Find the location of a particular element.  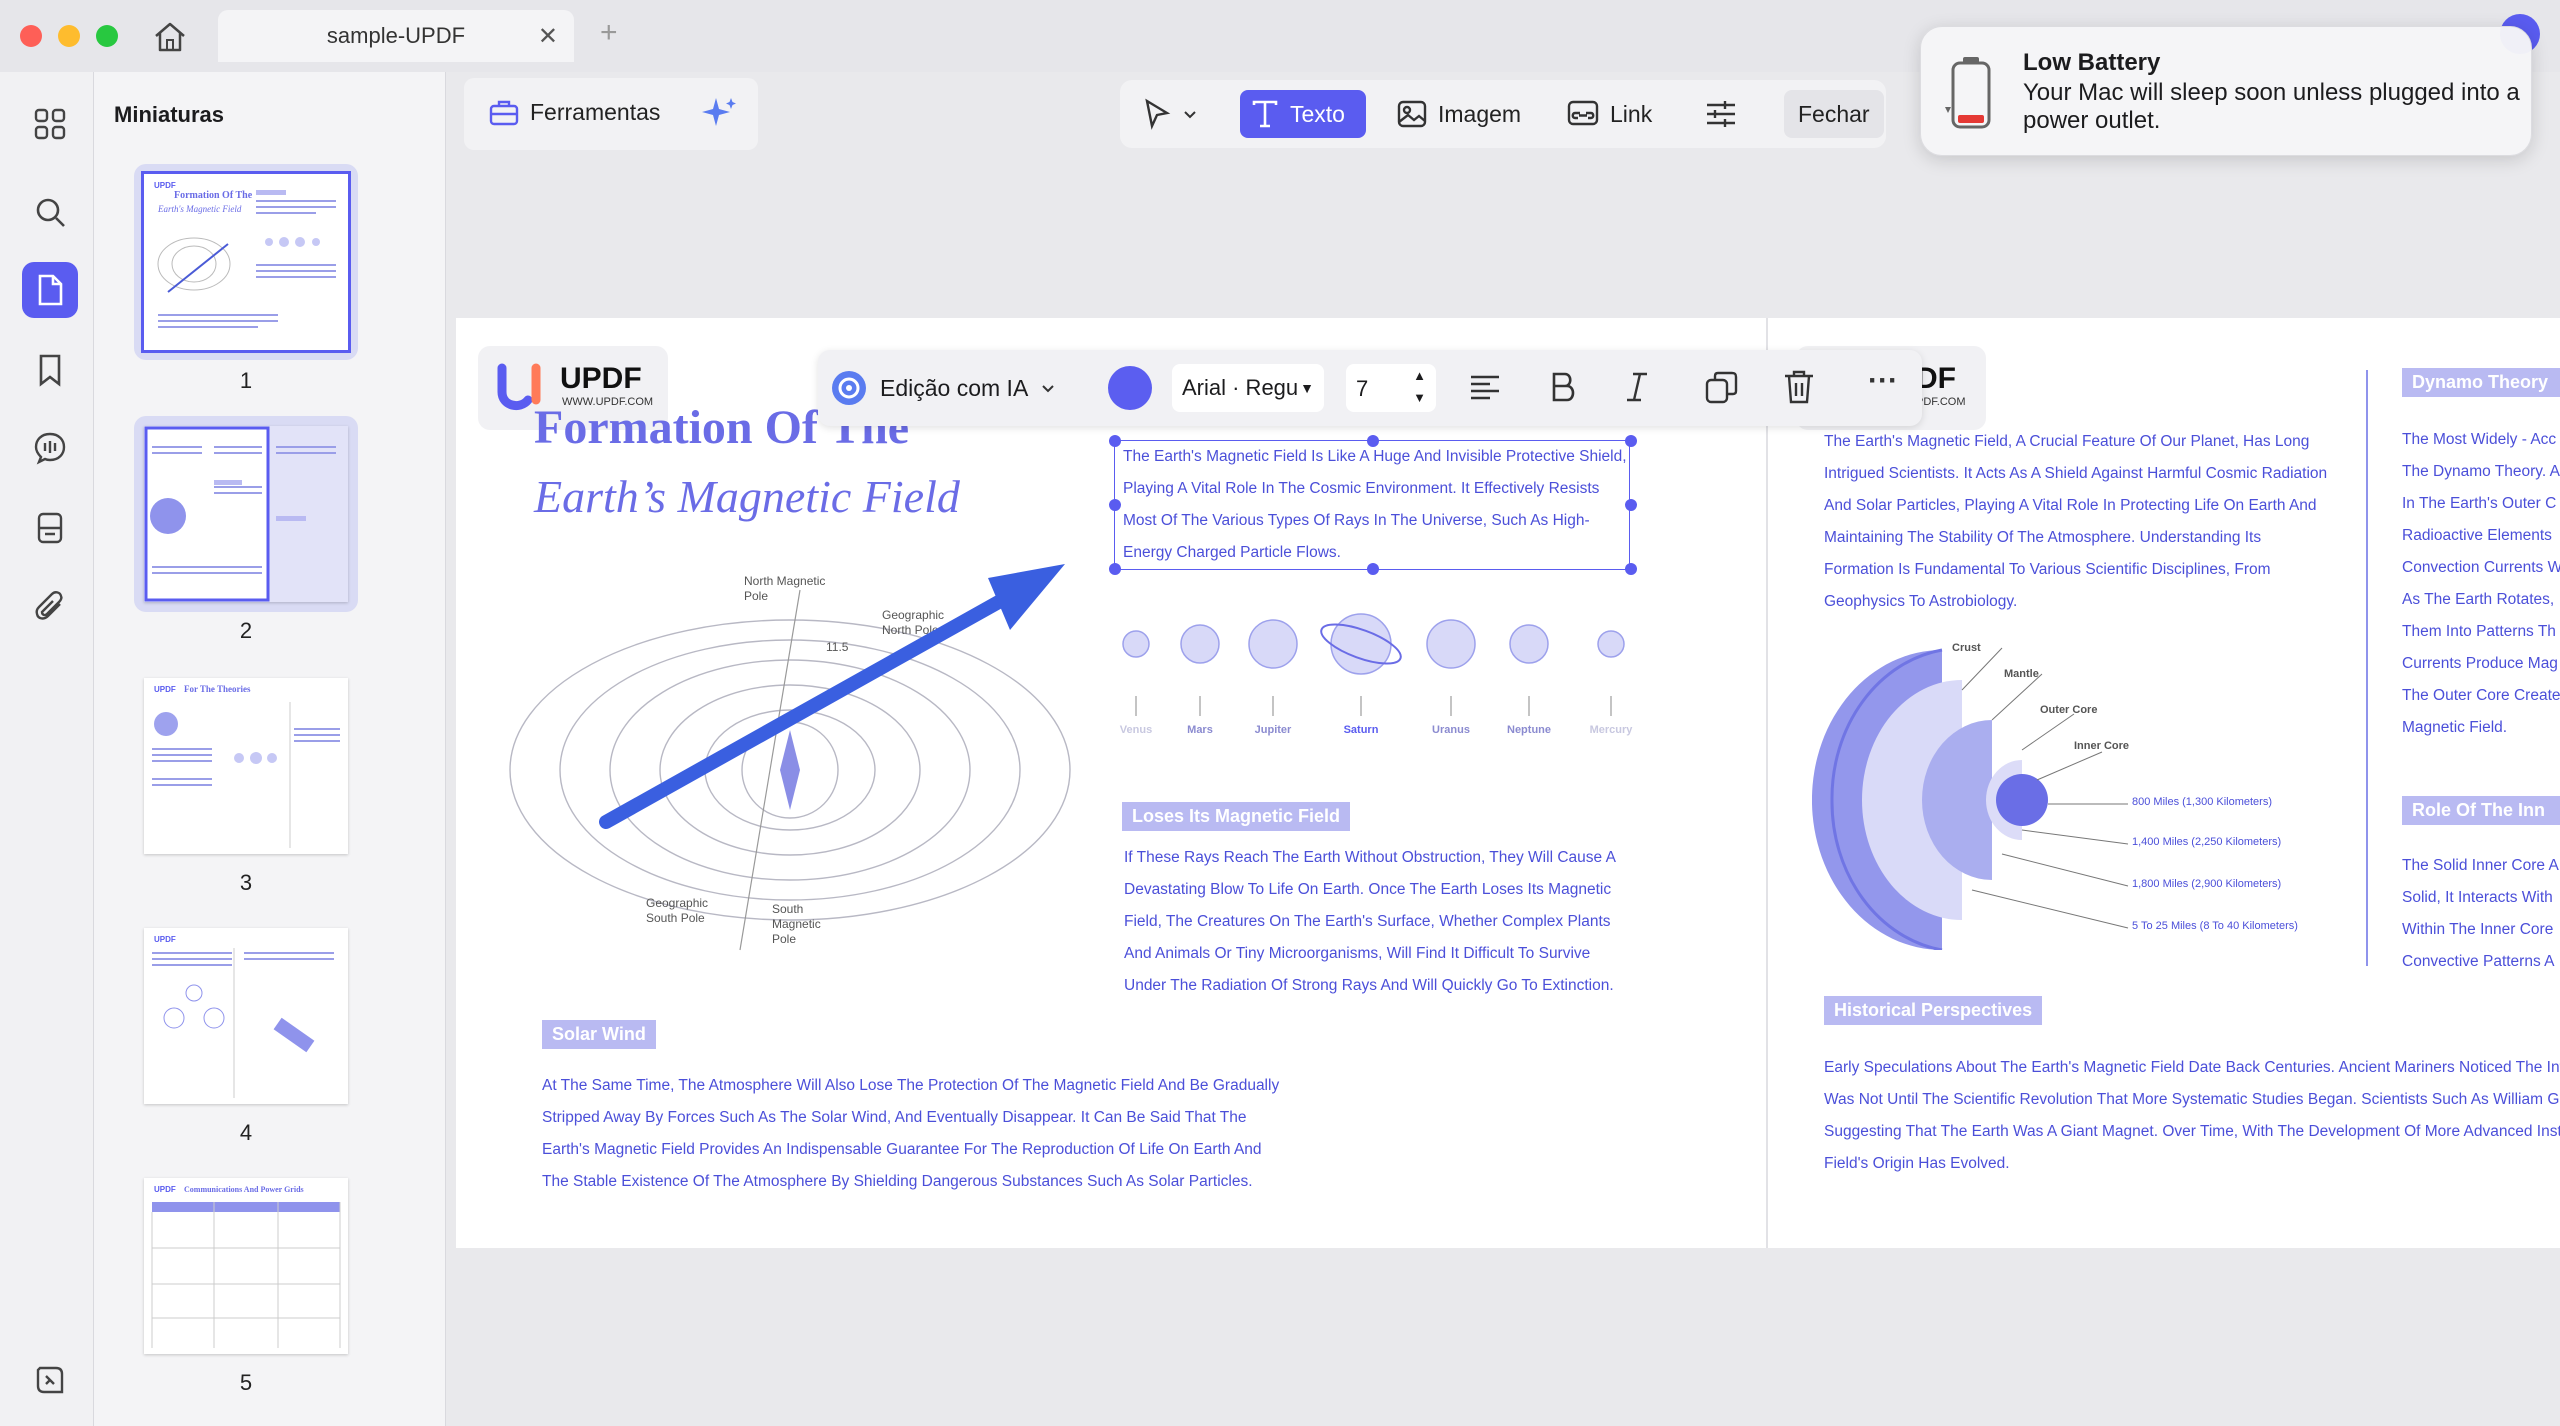

bookmark-icon is located at coordinates (50, 370).